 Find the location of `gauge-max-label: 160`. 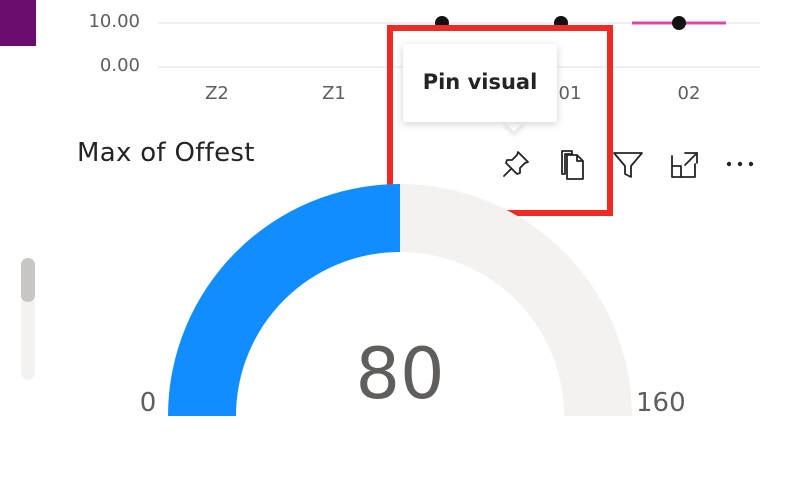

gauge-max-label: 160 is located at coordinates (661, 403).